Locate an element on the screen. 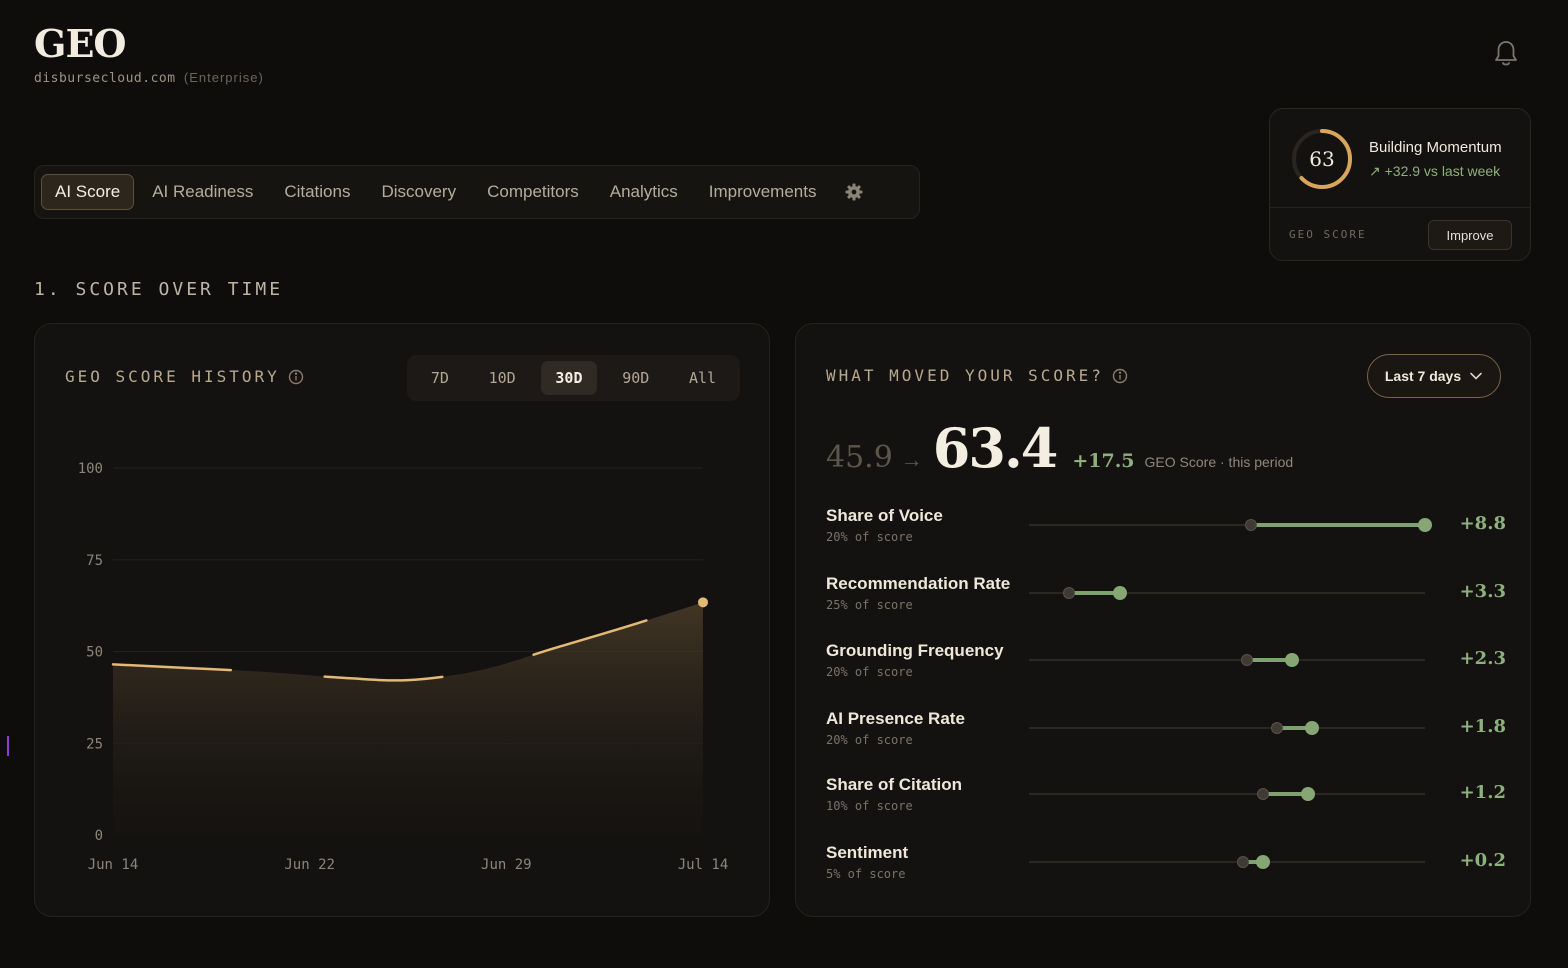 The image size is (1568, 968). divider is located at coordinates (1400, 207).